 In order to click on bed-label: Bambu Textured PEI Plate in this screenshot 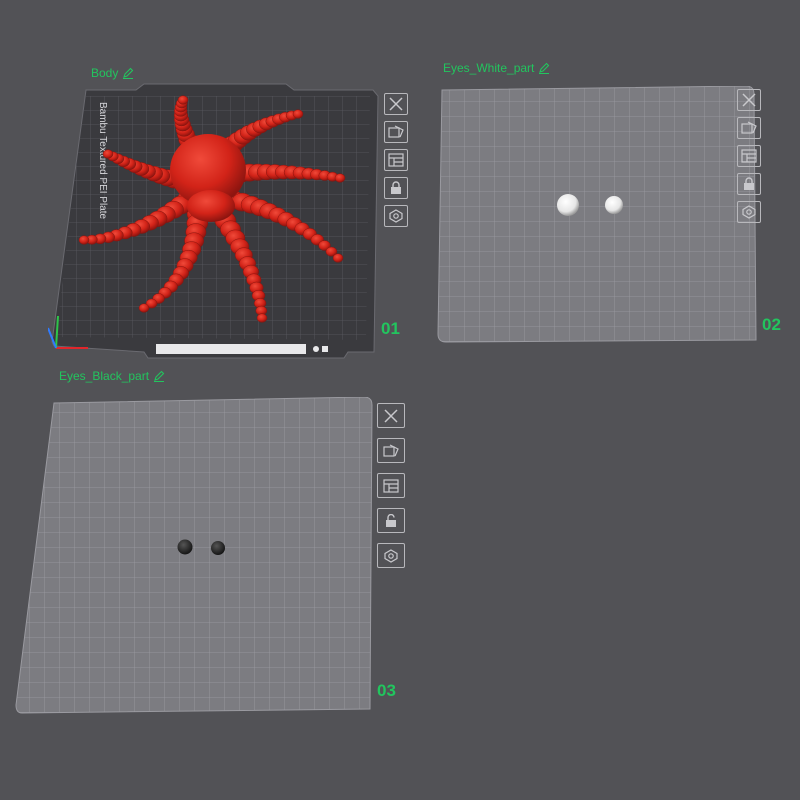, I will do `click(102, 161)`.